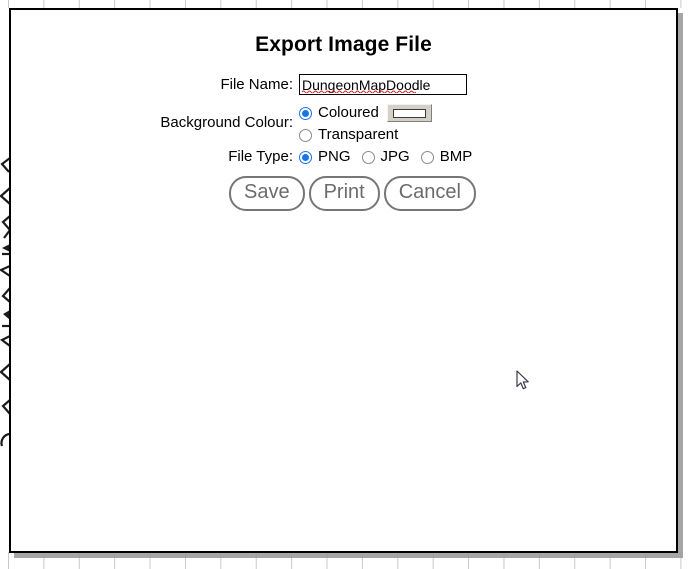 This screenshot has height=569, width=691. I want to click on file-type-radio-group: PNG JPG BMP, so click(385, 157).